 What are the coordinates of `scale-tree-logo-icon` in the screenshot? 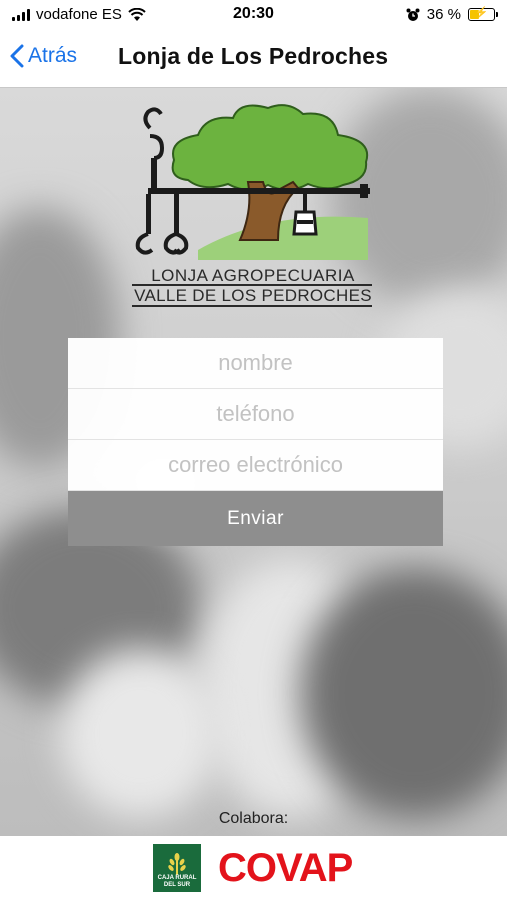 It's located at (252, 182).